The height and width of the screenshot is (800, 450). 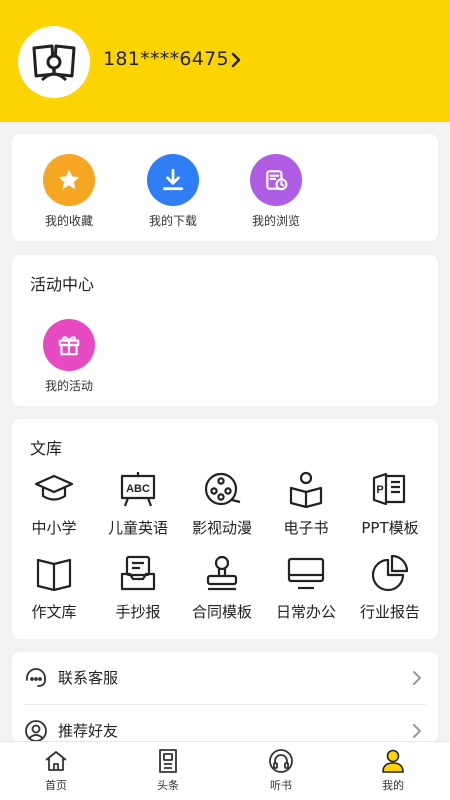 I want to click on home-icon, so click(x=56, y=761).